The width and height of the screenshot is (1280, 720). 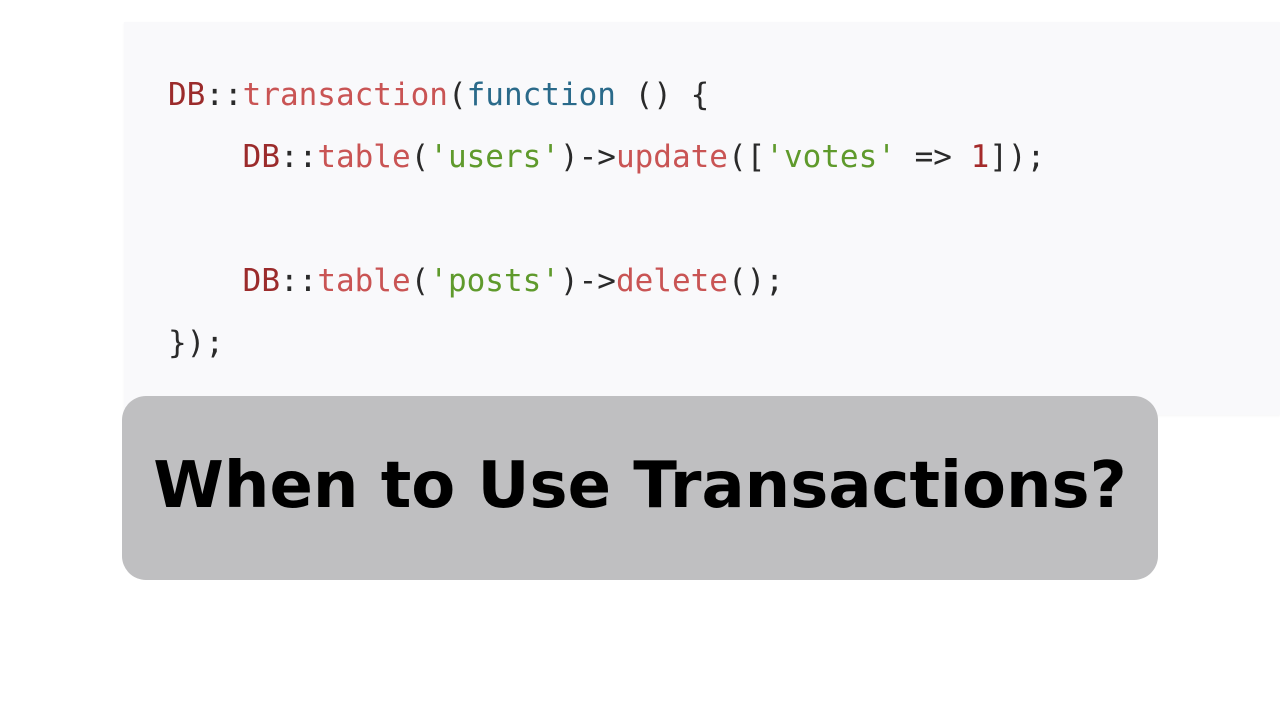 What do you see at coordinates (671, 281) in the screenshot?
I see `code-token-method: delete` at bounding box center [671, 281].